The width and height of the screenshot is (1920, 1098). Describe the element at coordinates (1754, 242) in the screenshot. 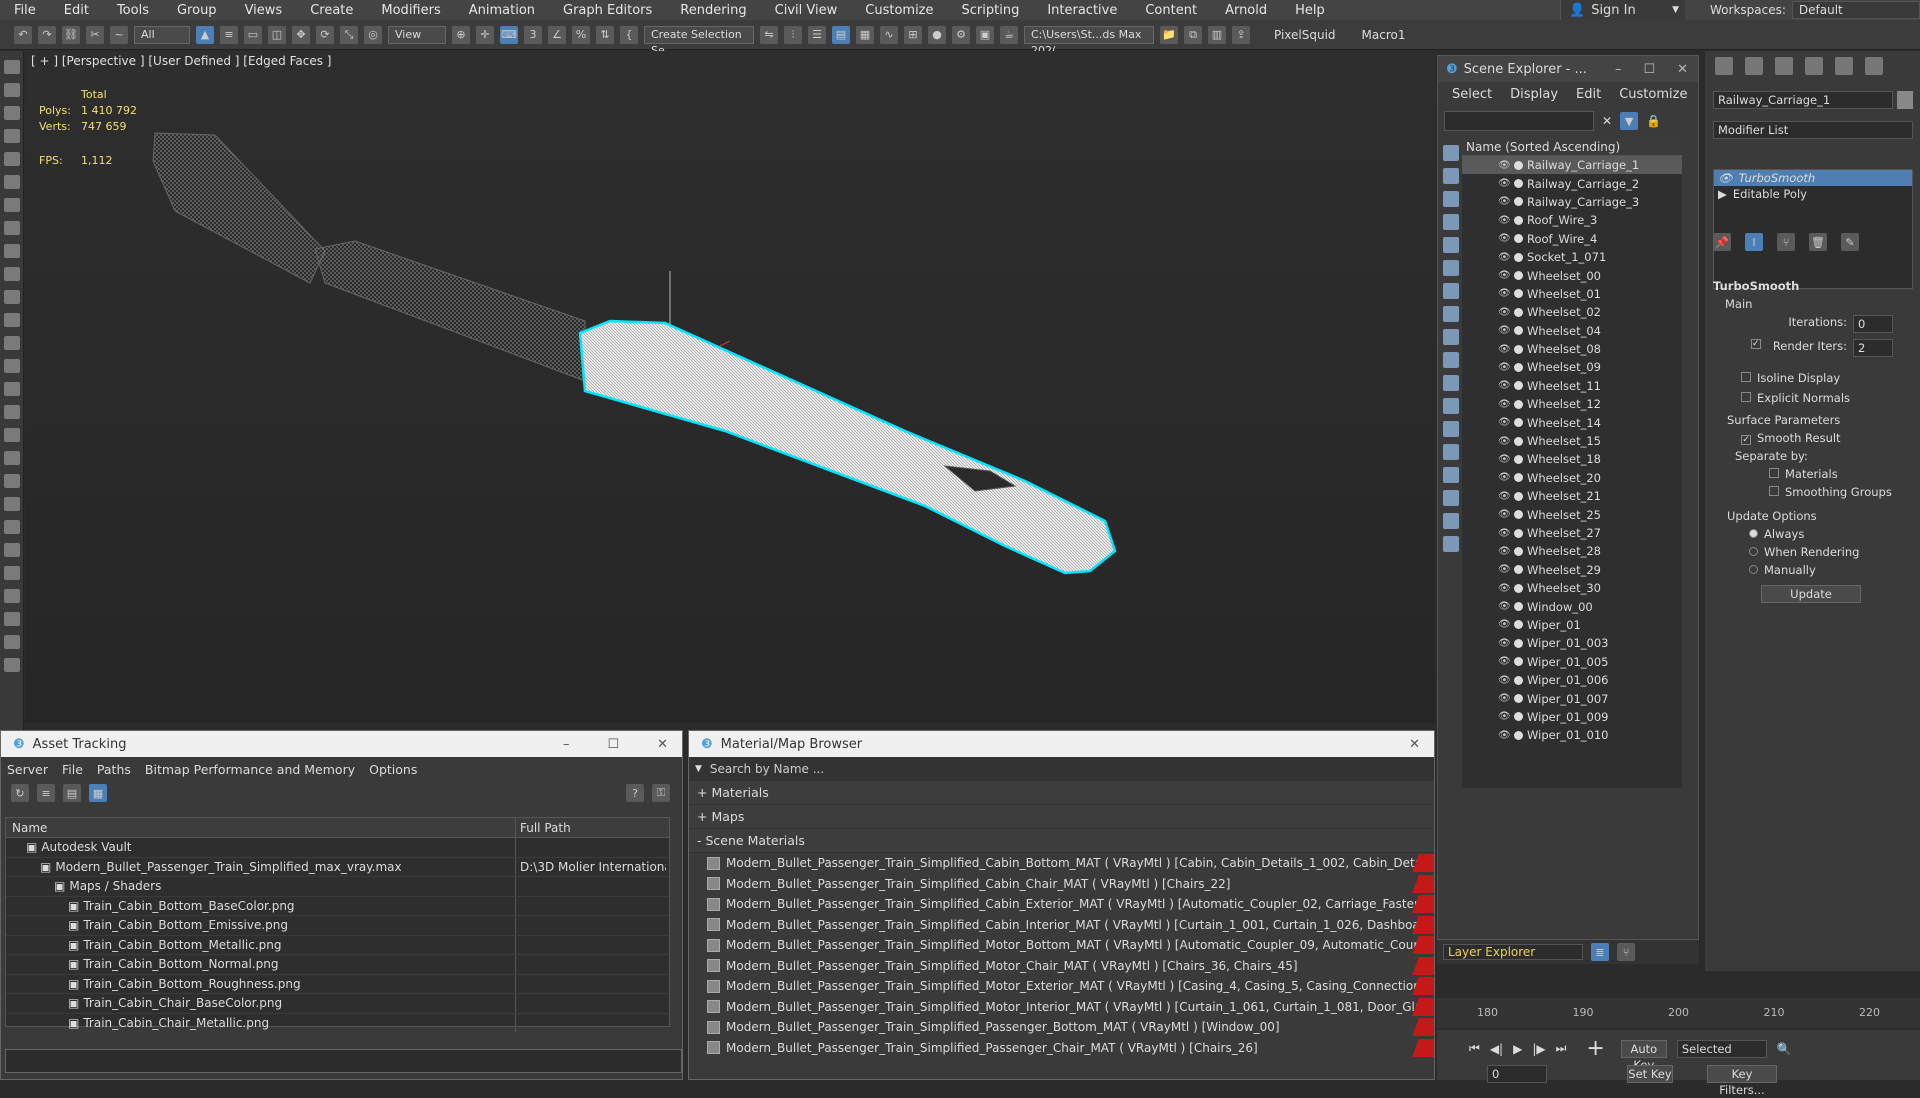

I see `show-end-result-icon: I` at that location.